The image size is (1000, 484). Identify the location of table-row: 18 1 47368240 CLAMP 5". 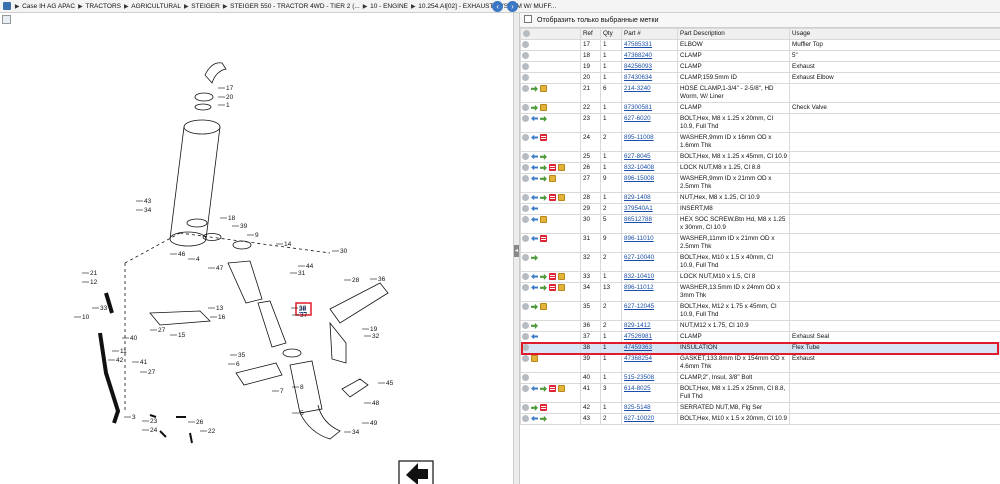
(760, 56).